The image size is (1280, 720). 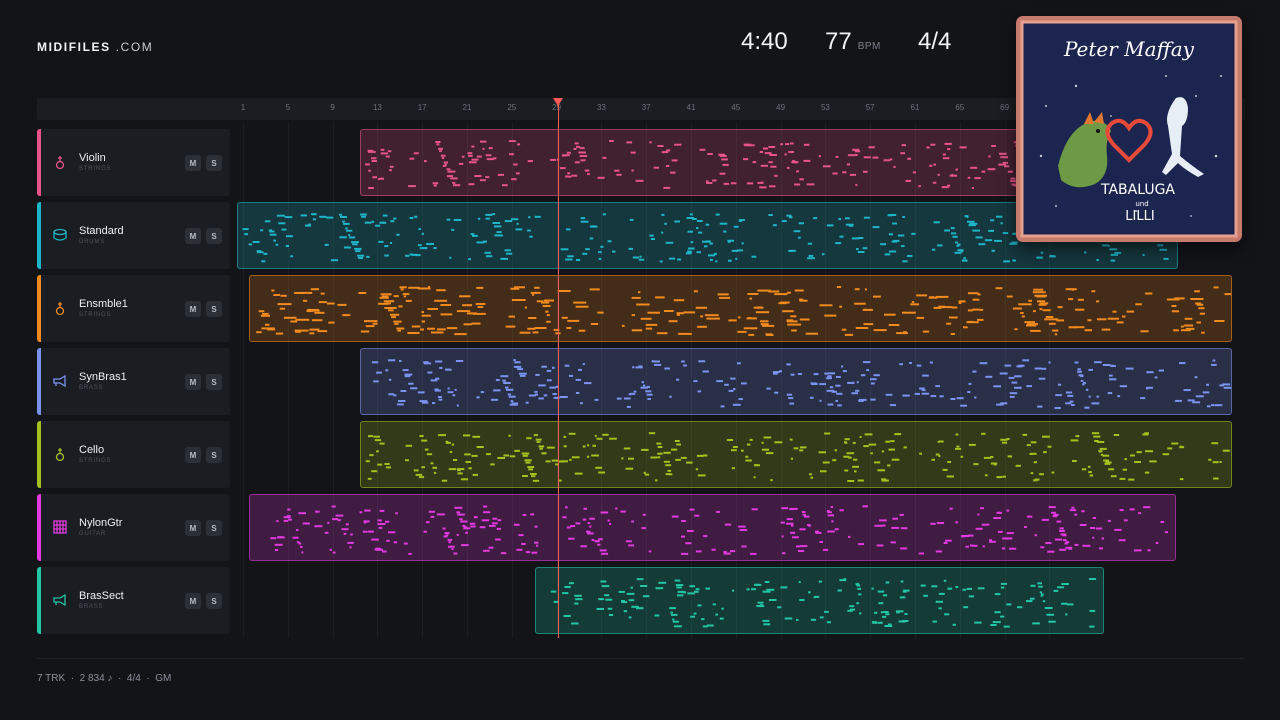 What do you see at coordinates (163, 678) in the screenshot?
I see `footer-standard: GM` at bounding box center [163, 678].